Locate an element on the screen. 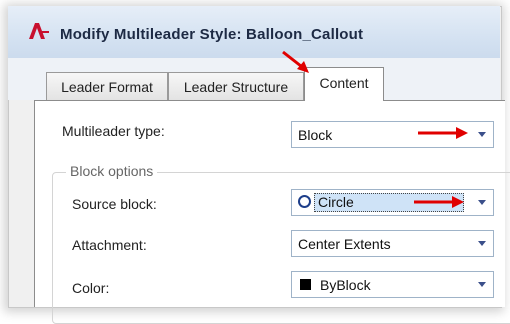  circle-icon is located at coordinates (304, 201).